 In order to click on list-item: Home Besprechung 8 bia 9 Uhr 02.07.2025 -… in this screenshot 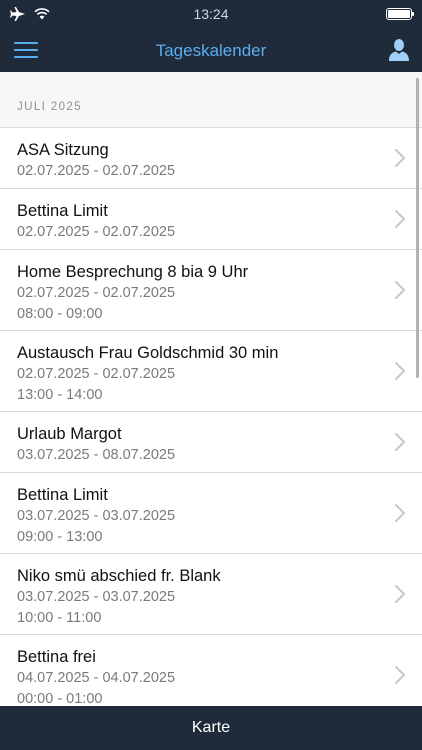, I will do `click(211, 290)`.